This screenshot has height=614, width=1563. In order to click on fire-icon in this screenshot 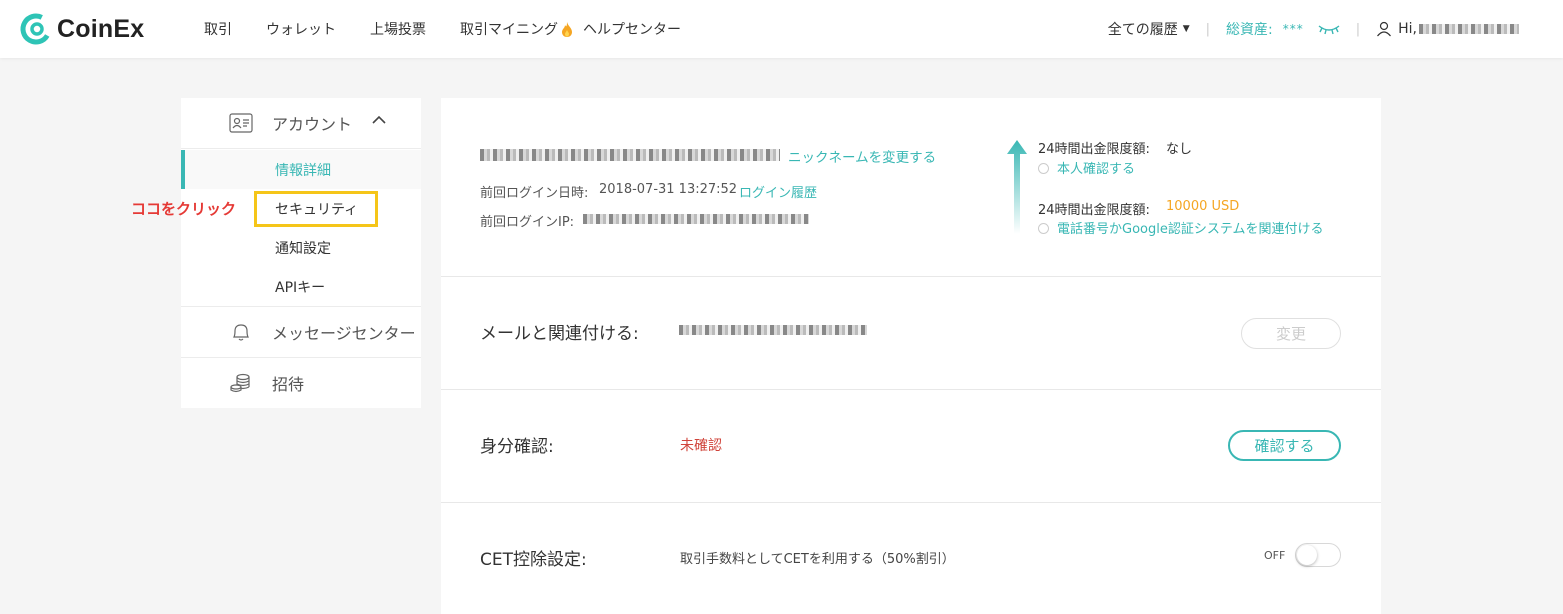, I will do `click(567, 29)`.